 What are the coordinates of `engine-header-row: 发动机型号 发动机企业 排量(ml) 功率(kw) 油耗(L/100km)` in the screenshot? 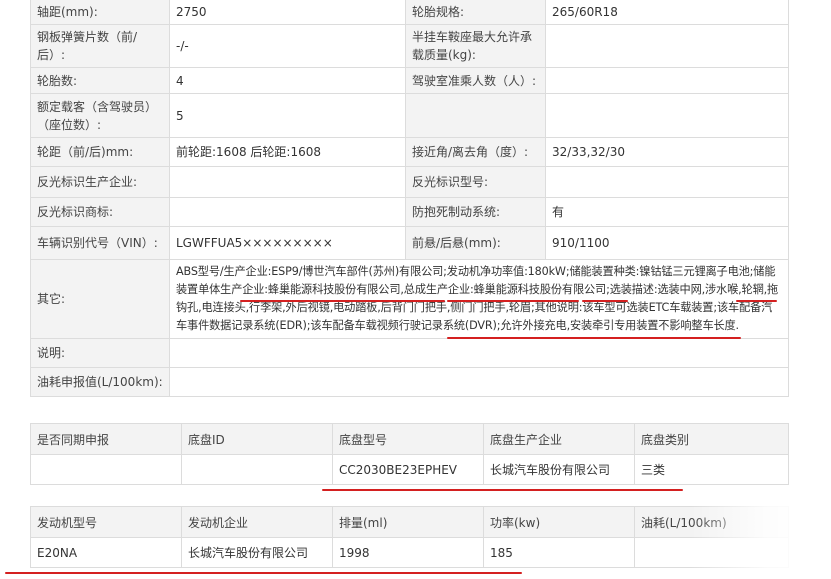 It's located at (409, 522).